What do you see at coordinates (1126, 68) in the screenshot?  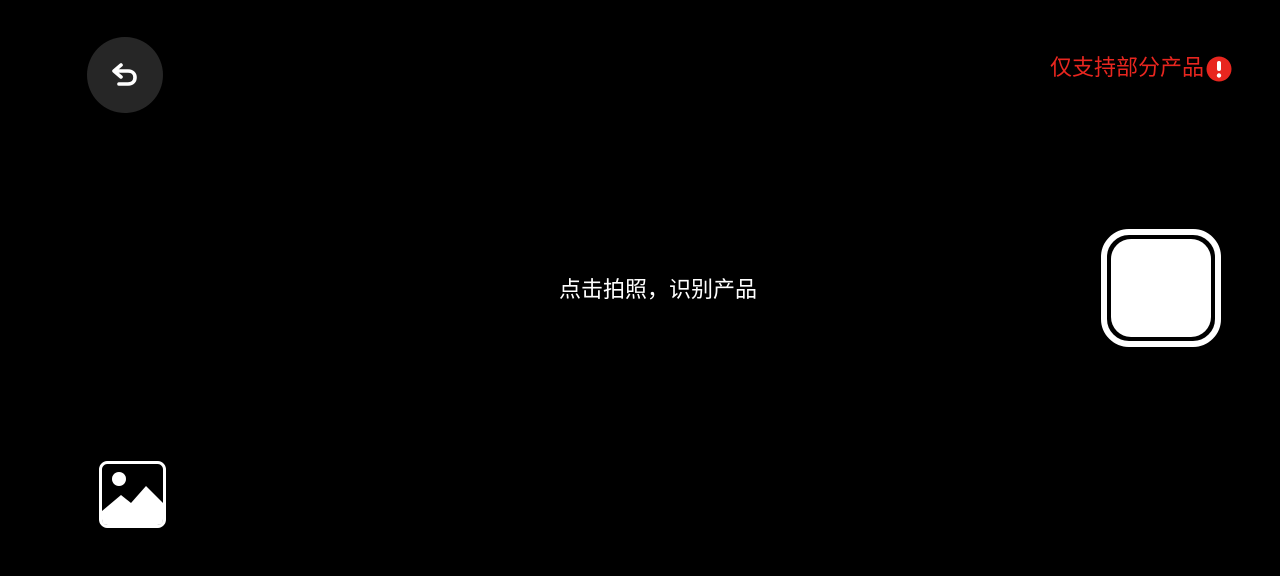 I see `notice-text: 仅支持部分产品` at bounding box center [1126, 68].